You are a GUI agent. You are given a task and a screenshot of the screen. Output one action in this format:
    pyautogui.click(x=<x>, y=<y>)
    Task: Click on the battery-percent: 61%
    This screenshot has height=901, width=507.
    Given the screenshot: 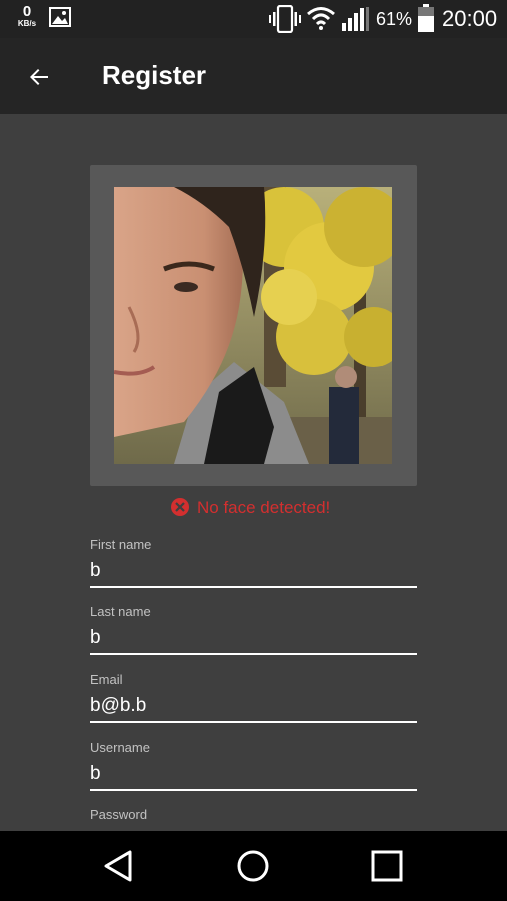 What is the action you would take?
    pyautogui.click(x=394, y=19)
    